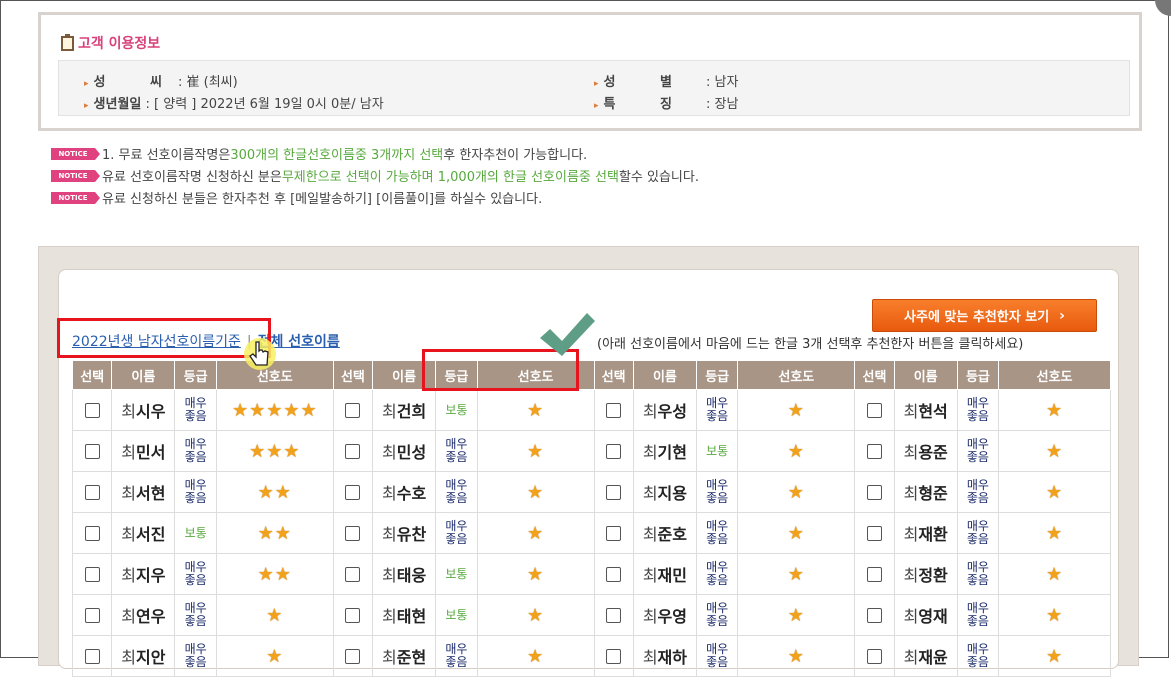  I want to click on grade-label: 보통, so click(456, 615).